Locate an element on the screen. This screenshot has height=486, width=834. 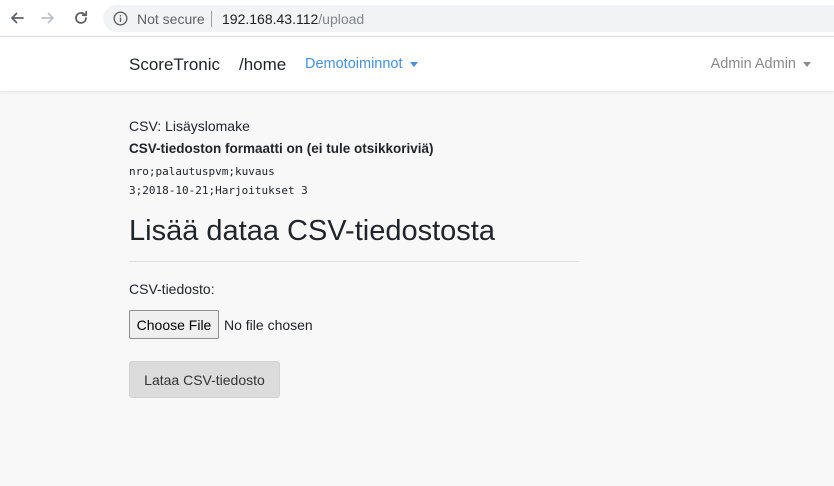
home-link: /home is located at coordinates (262, 65).